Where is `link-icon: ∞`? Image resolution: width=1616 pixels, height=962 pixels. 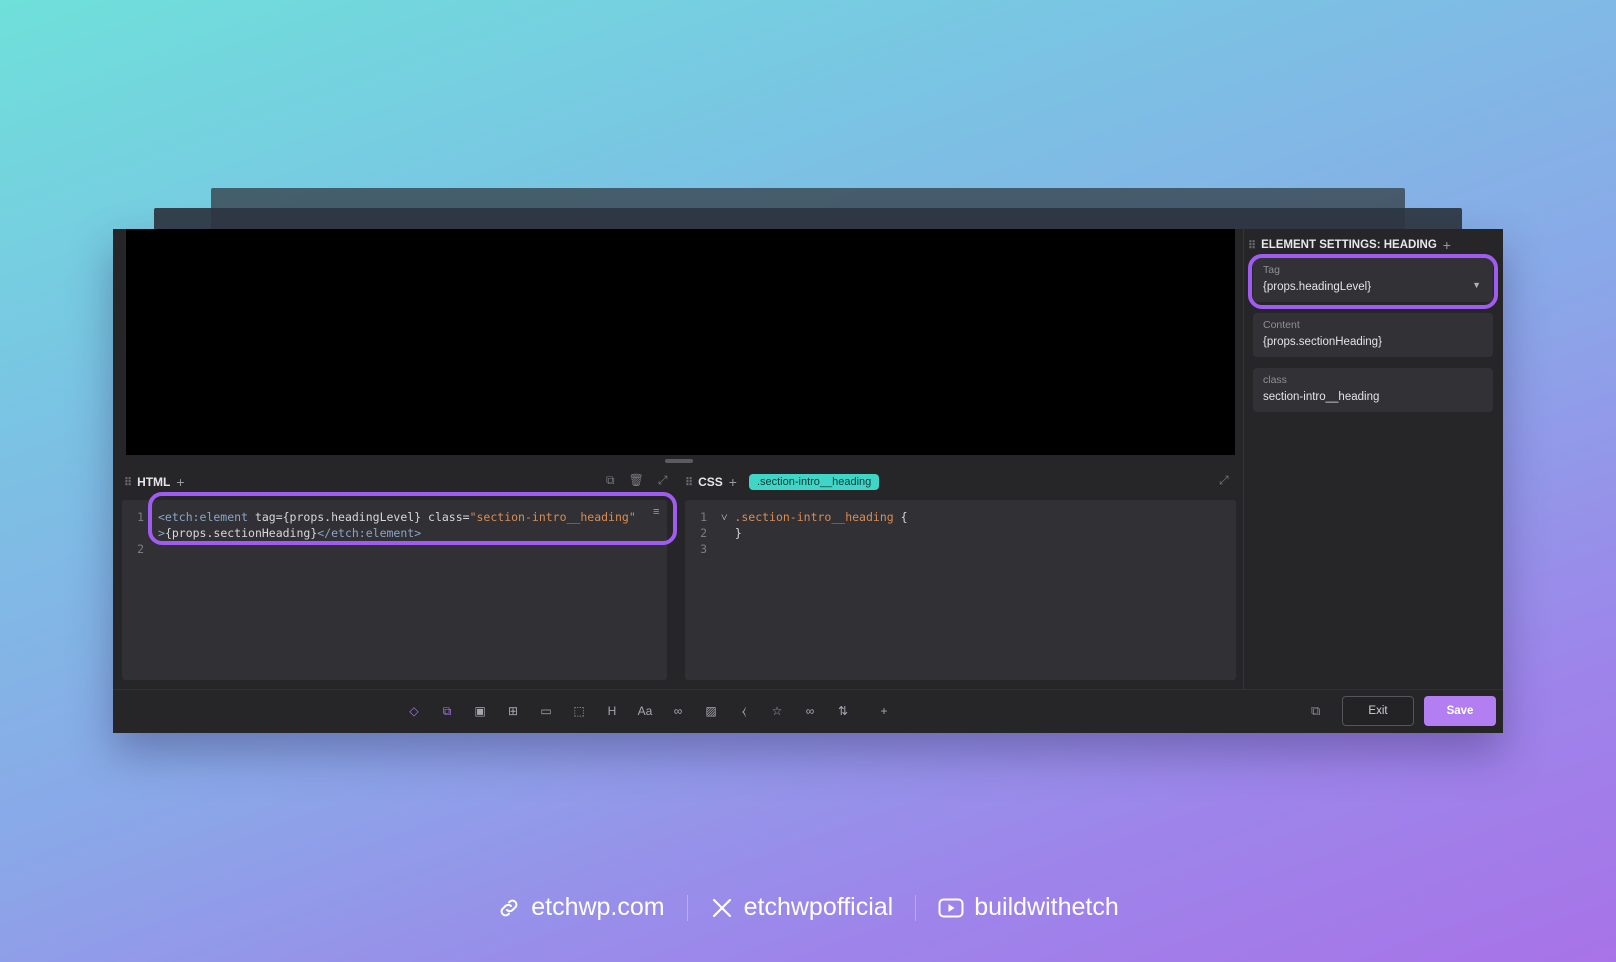 link-icon: ∞ is located at coordinates (678, 711).